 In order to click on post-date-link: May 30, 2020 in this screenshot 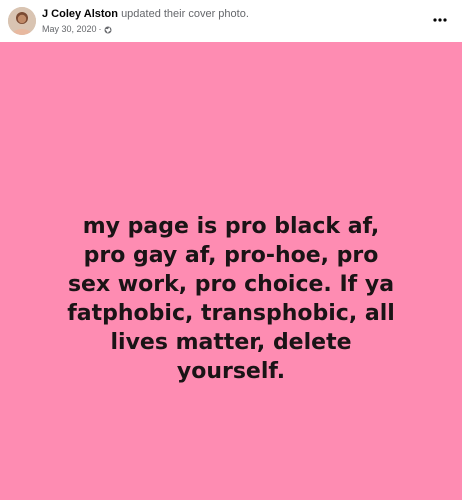, I will do `click(69, 29)`.